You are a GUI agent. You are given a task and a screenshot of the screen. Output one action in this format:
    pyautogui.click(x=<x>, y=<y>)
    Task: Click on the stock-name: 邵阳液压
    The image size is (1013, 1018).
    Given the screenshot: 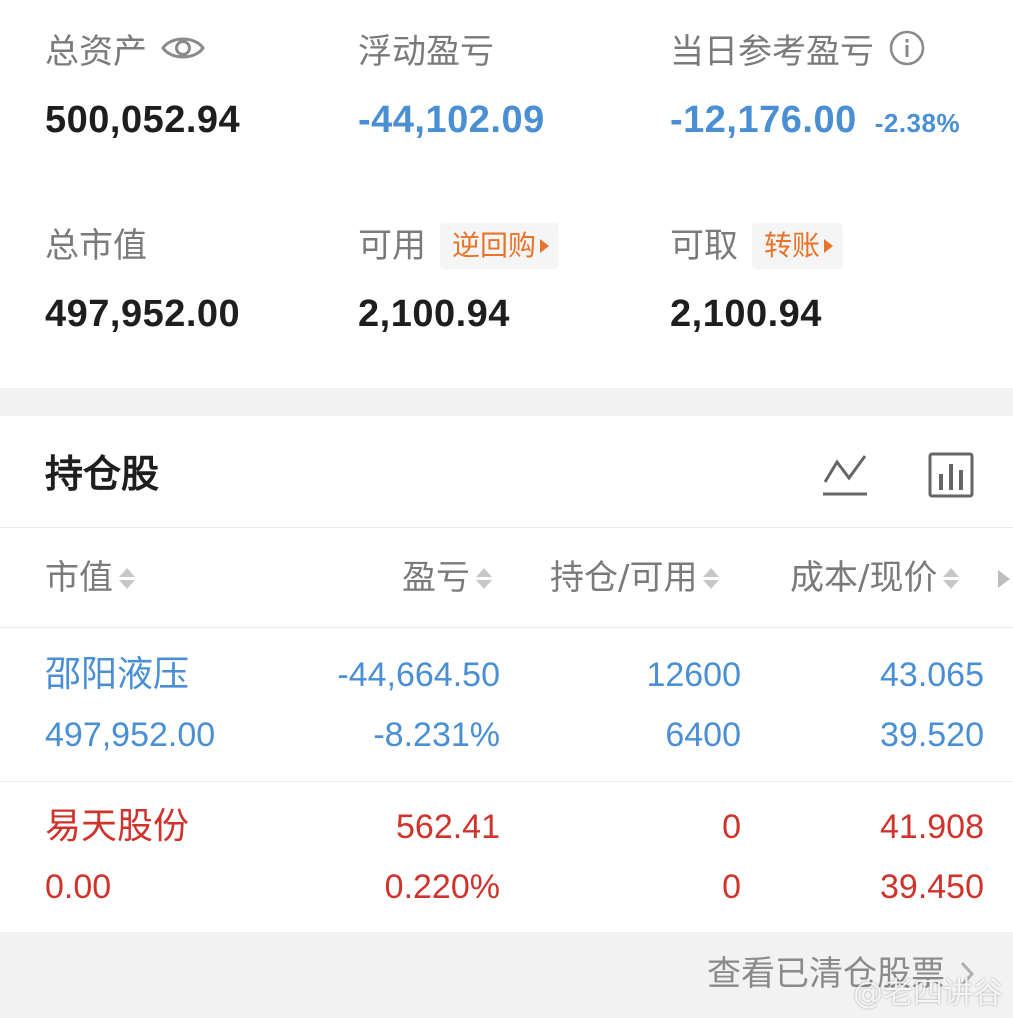 What is the action you would take?
    pyautogui.click(x=117, y=674)
    